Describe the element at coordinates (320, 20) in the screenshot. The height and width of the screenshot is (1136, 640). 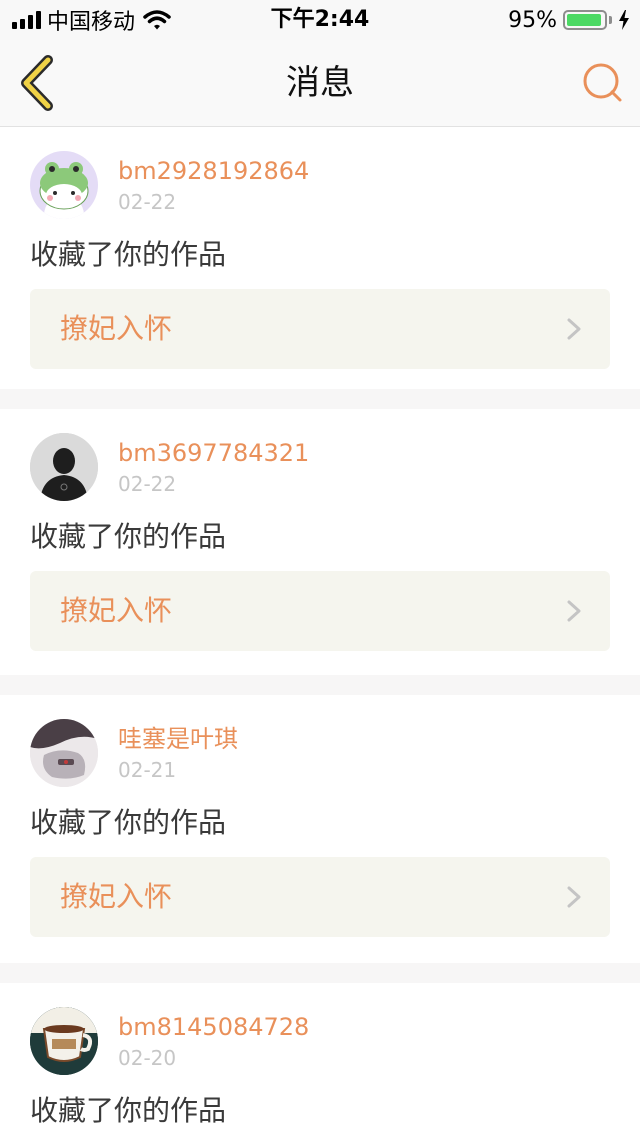
I see `status-bar: 中国移动 下午2:44 95%` at that location.